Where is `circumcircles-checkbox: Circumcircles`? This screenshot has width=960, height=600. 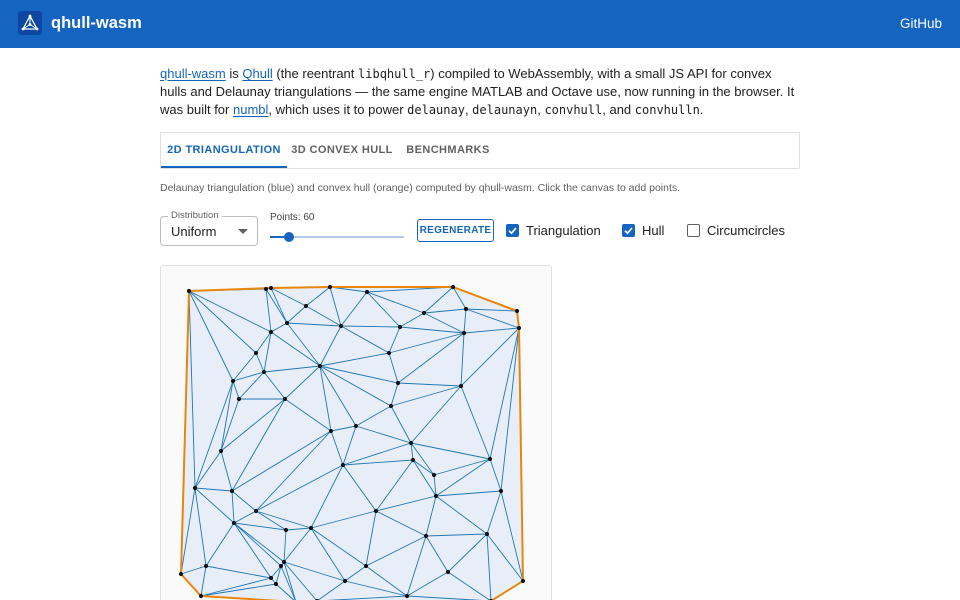
circumcircles-checkbox: Circumcircles is located at coordinates (737, 231).